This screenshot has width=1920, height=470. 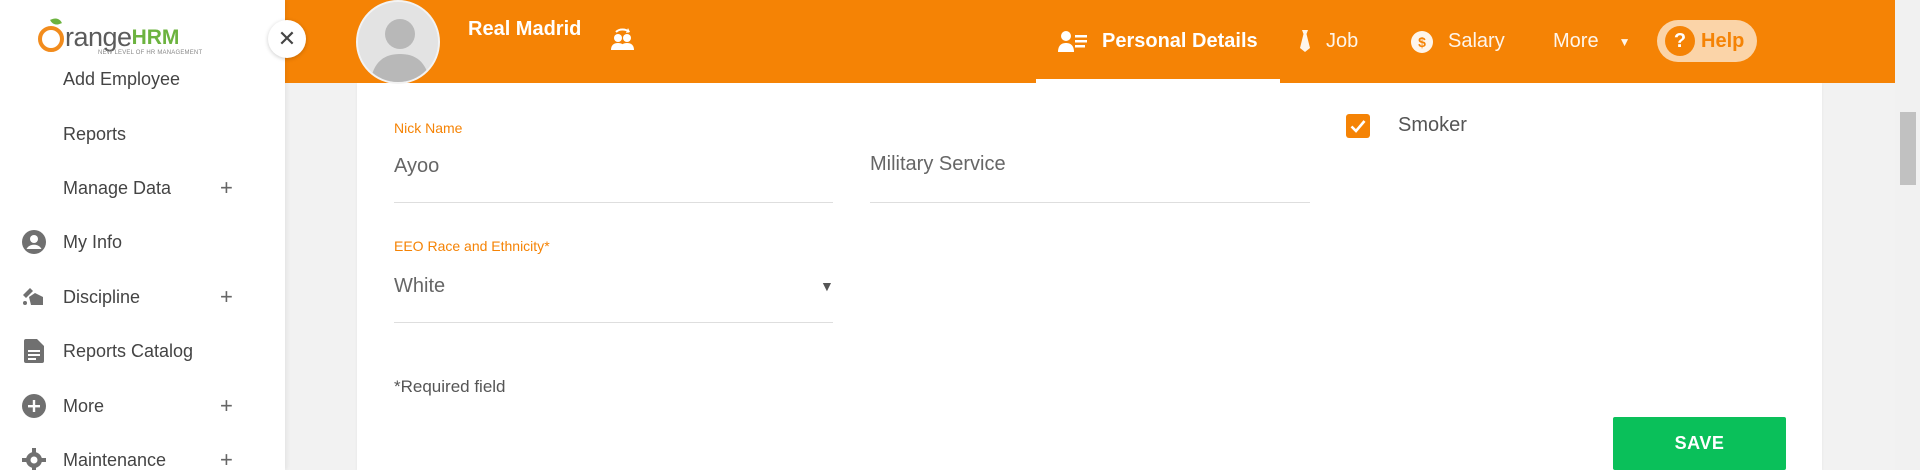 I want to click on tie-icon, so click(x=1305, y=41).